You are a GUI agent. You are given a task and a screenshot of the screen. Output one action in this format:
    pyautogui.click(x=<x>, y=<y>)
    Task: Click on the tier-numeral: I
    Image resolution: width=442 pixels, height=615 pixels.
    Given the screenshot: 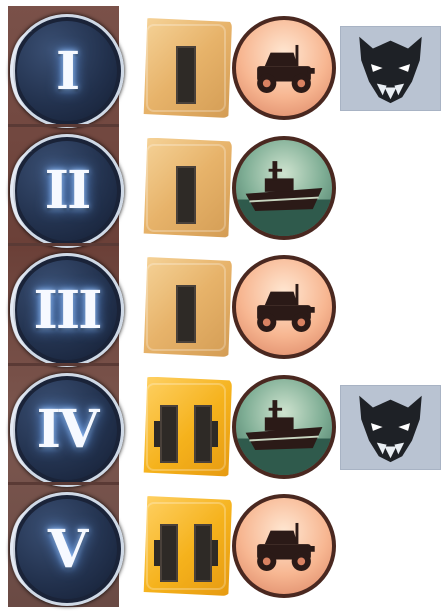 What is the action you would take?
    pyautogui.click(x=67, y=71)
    